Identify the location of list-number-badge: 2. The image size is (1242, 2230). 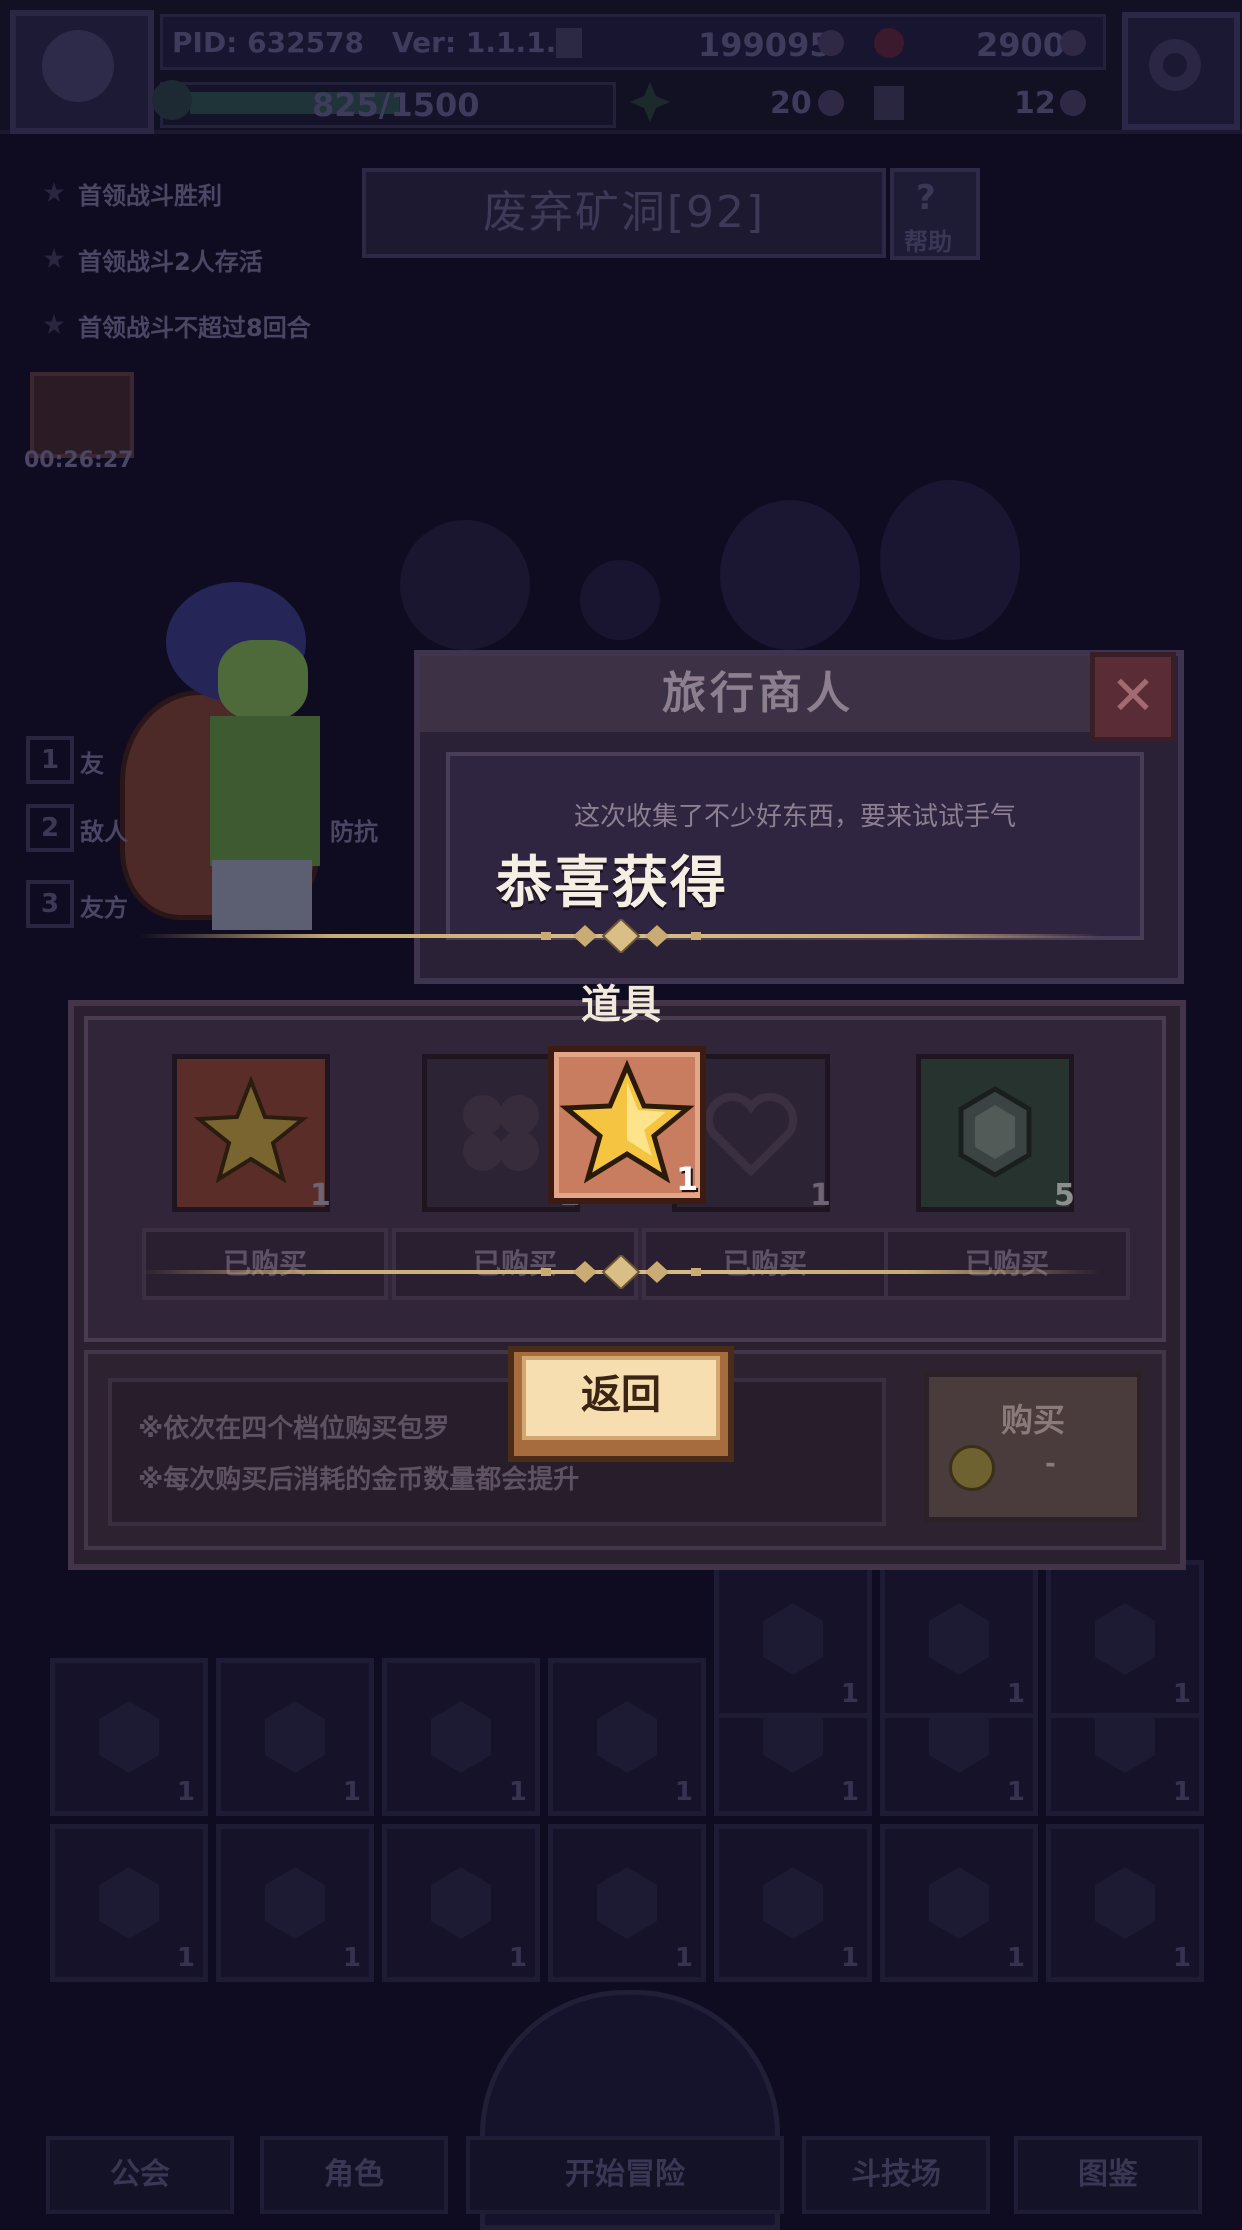
(50, 828).